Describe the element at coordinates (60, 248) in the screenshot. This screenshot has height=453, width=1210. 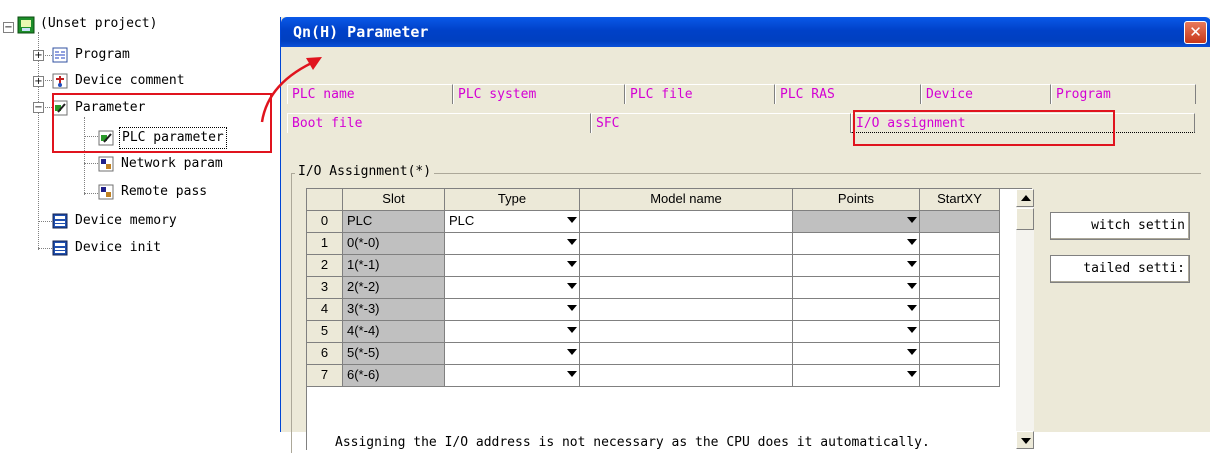
I see `device-init-icon` at that location.